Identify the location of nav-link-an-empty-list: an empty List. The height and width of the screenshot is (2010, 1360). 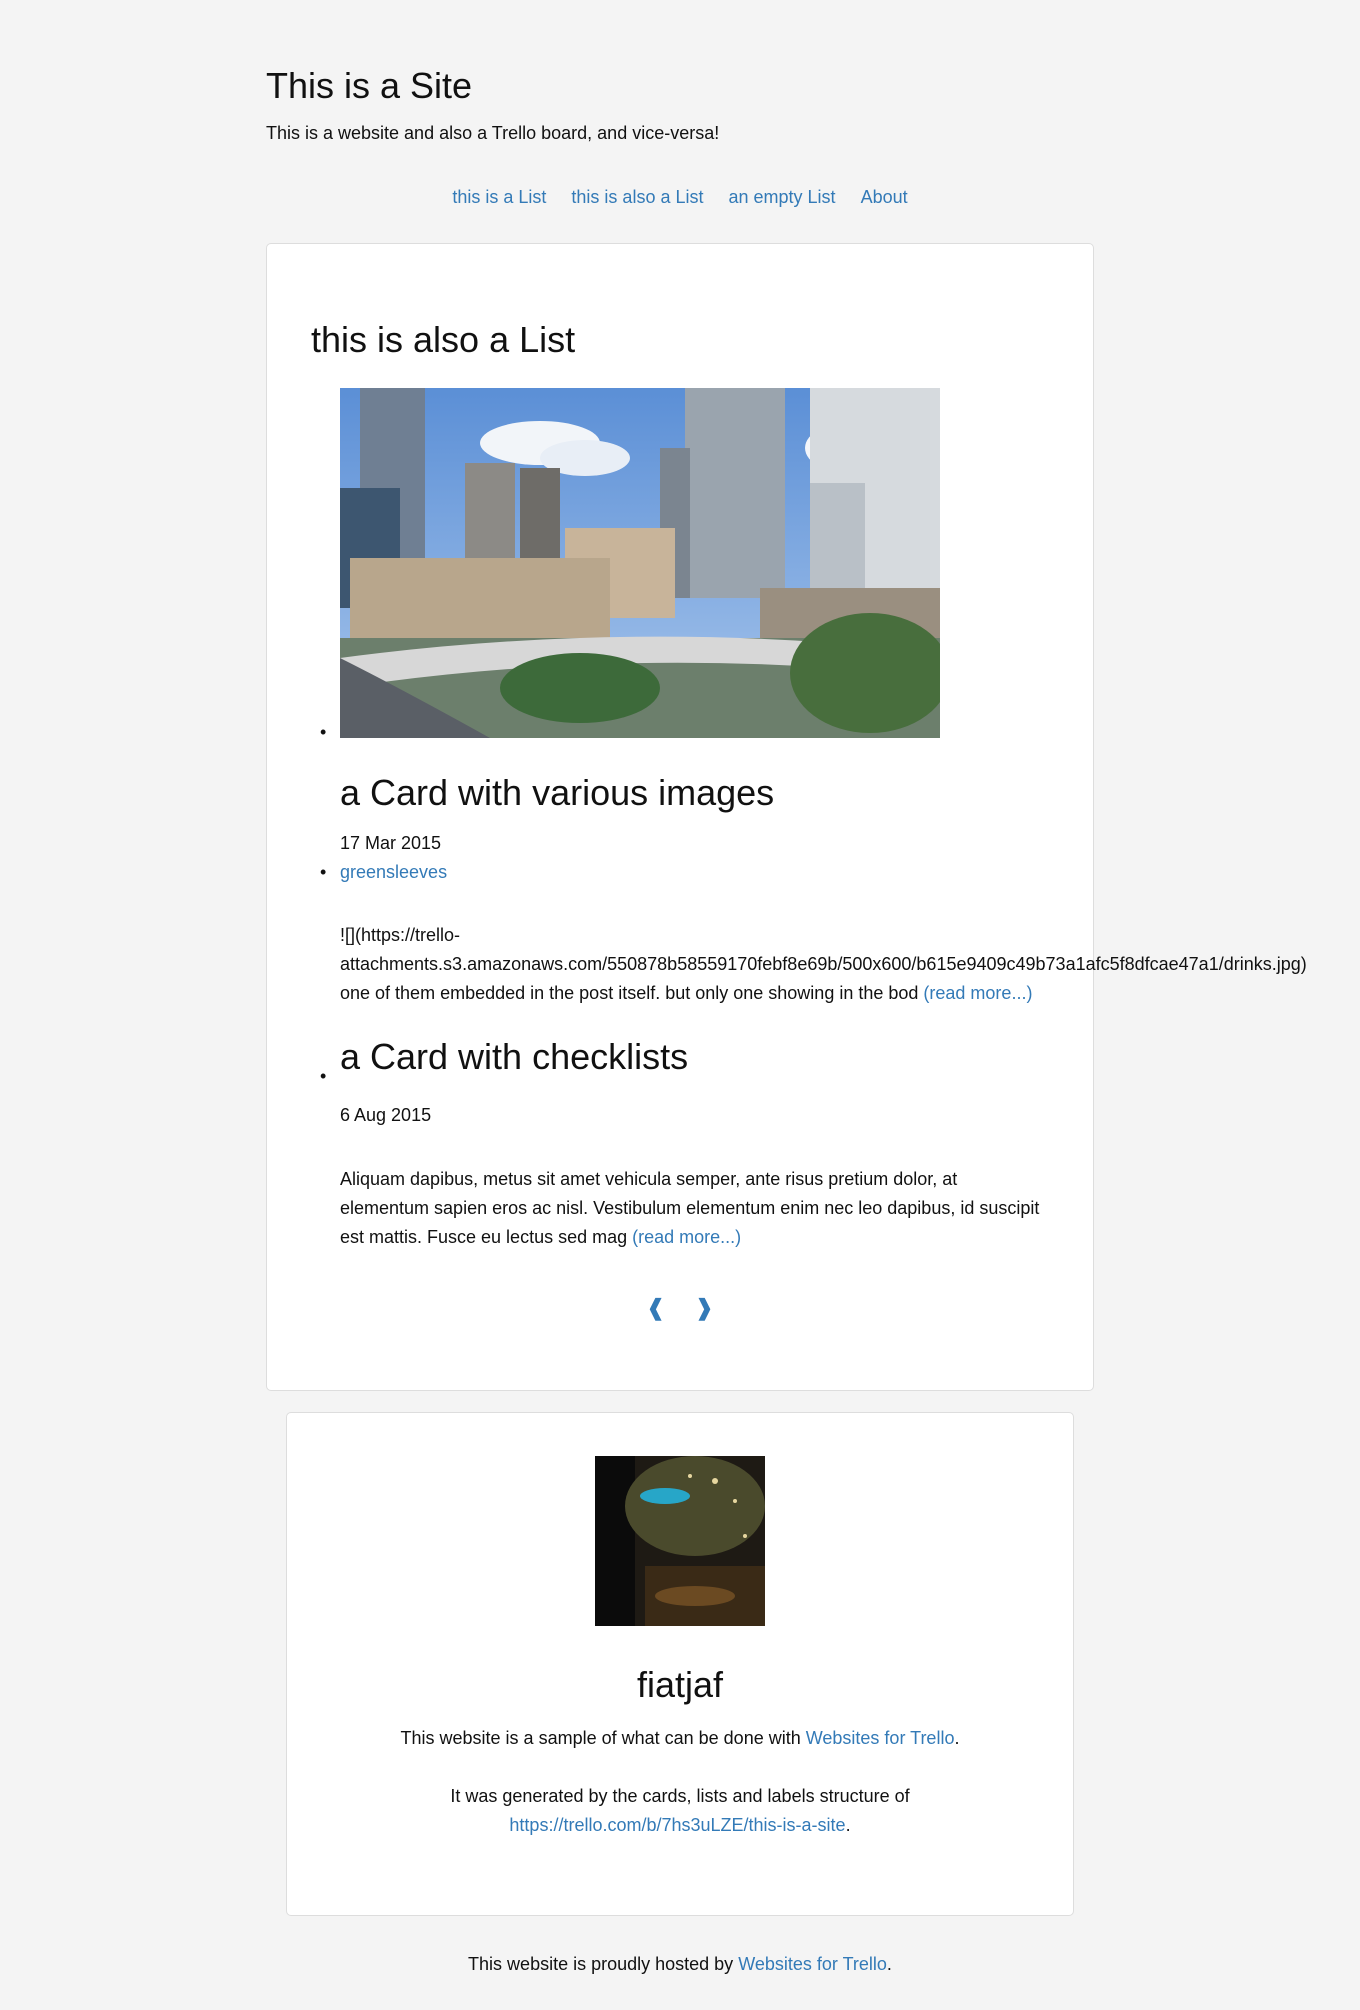
(782, 197).